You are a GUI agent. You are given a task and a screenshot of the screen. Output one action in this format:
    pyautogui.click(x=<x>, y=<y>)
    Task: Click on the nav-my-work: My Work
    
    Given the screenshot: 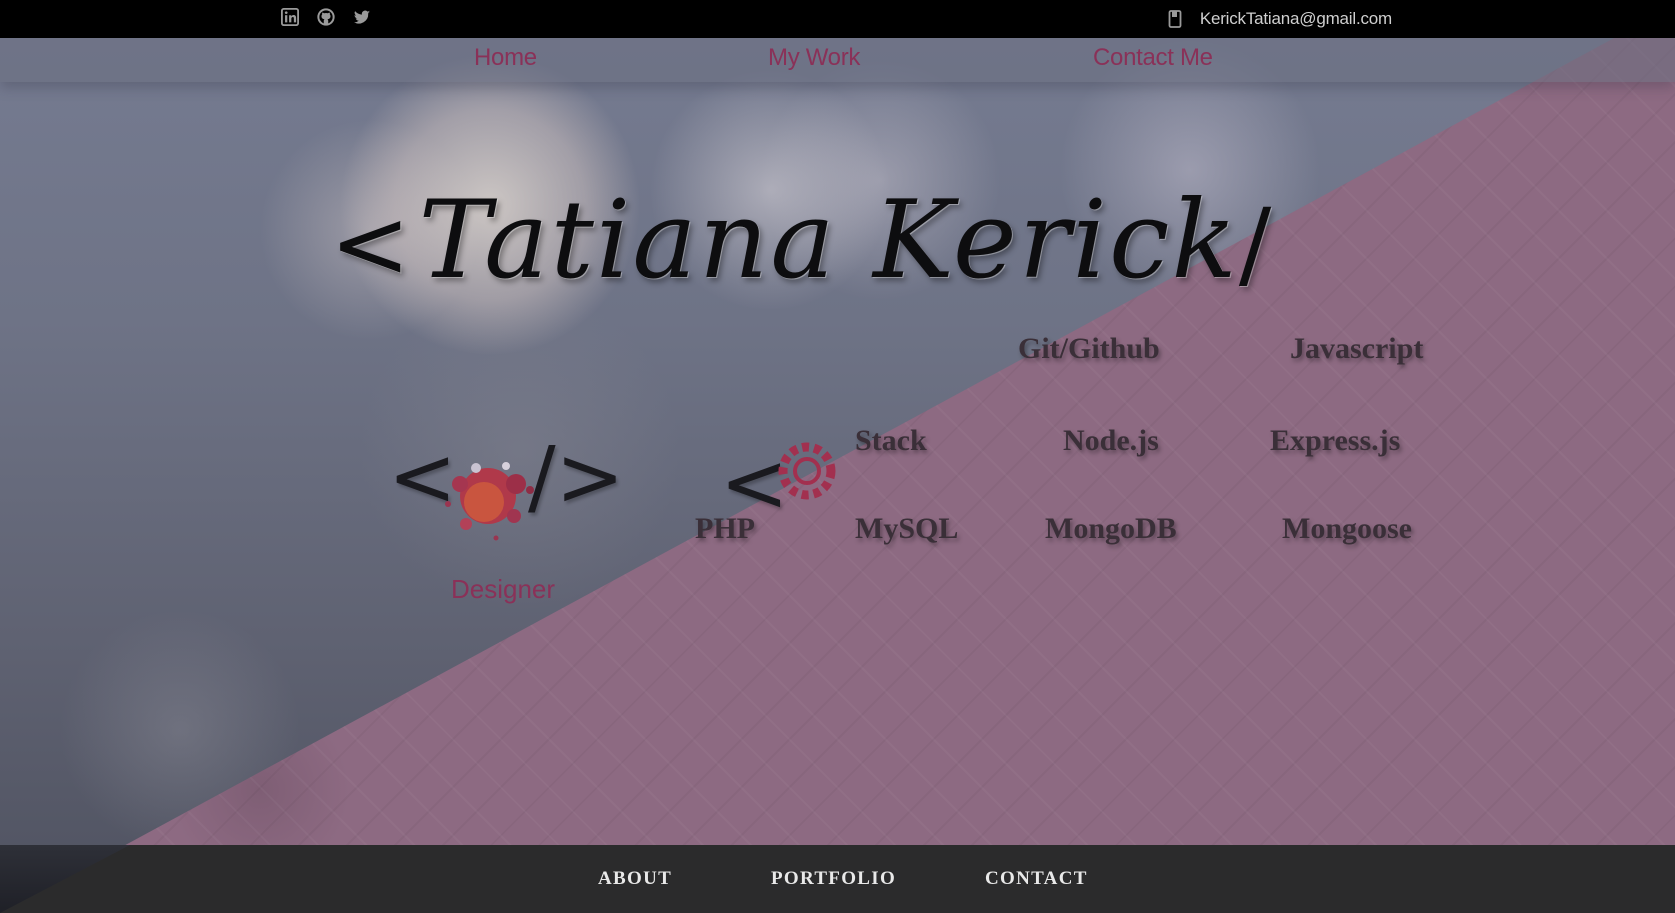 What is the action you would take?
    pyautogui.click(x=814, y=58)
    